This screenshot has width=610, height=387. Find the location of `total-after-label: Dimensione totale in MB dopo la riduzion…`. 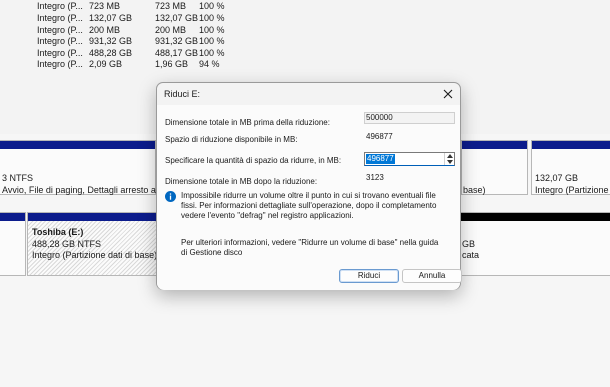

total-after-label: Dimensione totale in MB dopo la riduzion… is located at coordinates (241, 181).